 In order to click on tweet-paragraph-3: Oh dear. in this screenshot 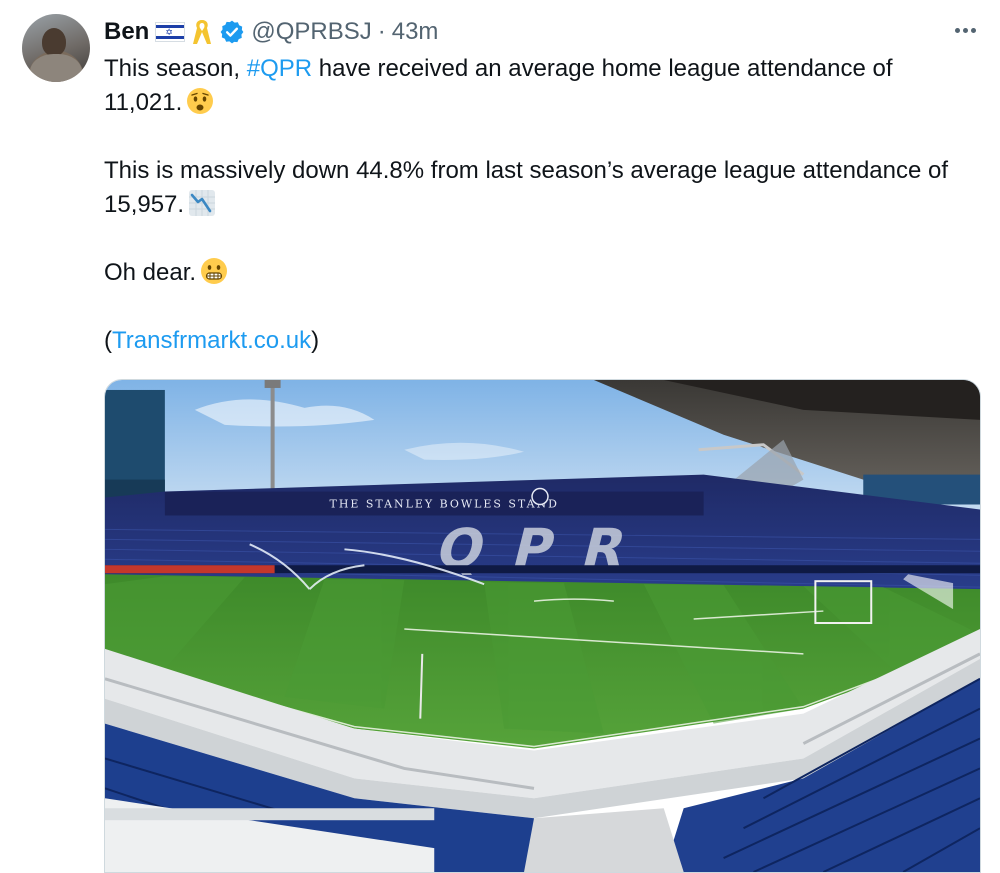, I will do `click(539, 273)`.